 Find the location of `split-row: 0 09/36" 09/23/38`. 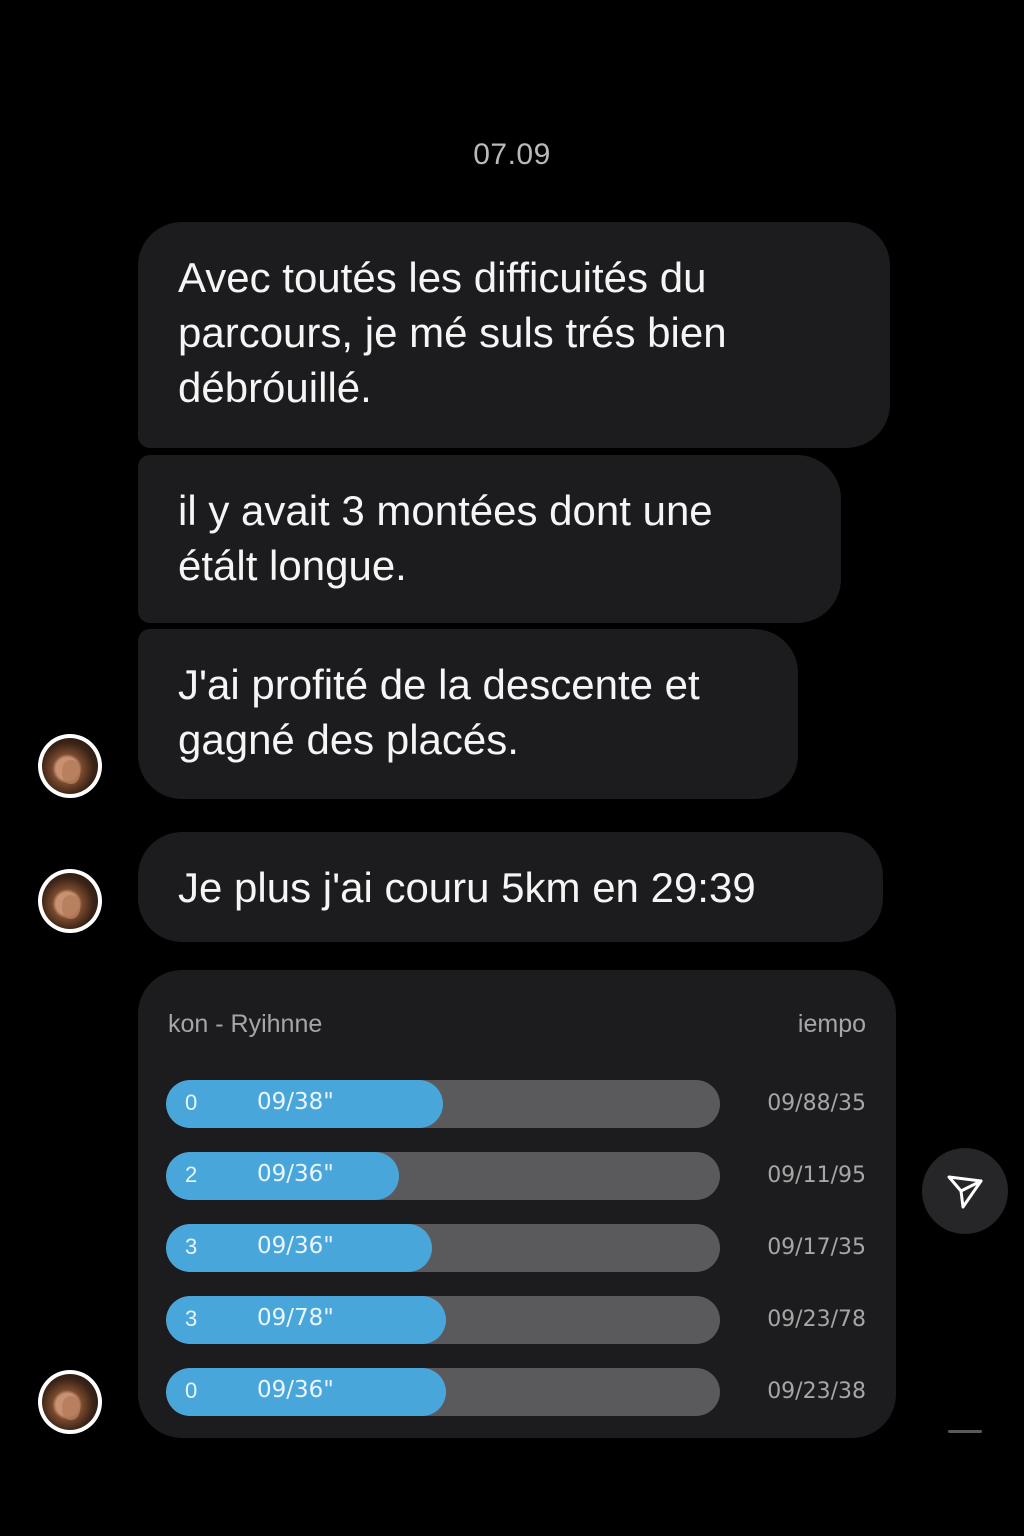

split-row: 0 09/36" 09/23/38 is located at coordinates (516, 1392).